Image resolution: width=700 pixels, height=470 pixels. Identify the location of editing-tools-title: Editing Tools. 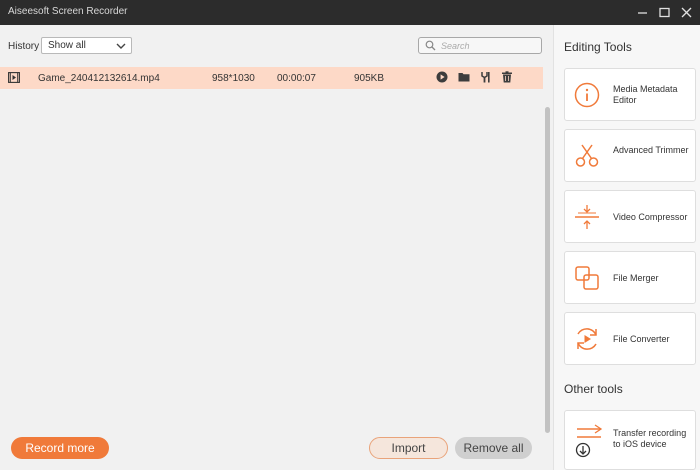
(598, 47).